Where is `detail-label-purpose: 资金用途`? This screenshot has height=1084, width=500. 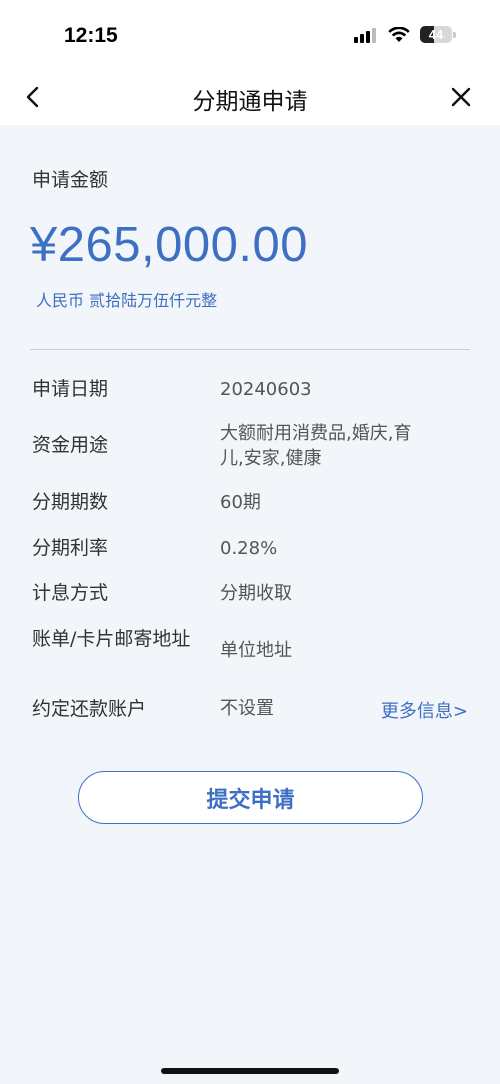 detail-label-purpose: 资金用途 is located at coordinates (70, 445).